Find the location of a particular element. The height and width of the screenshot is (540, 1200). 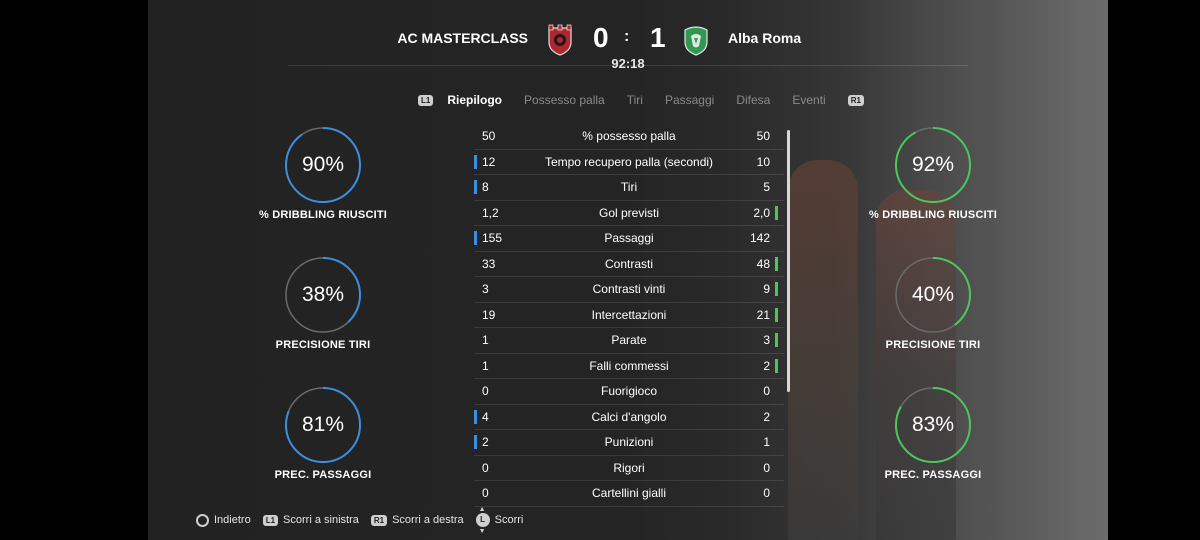

stat-row: 1 Falli commessi 2 is located at coordinates (629, 366).